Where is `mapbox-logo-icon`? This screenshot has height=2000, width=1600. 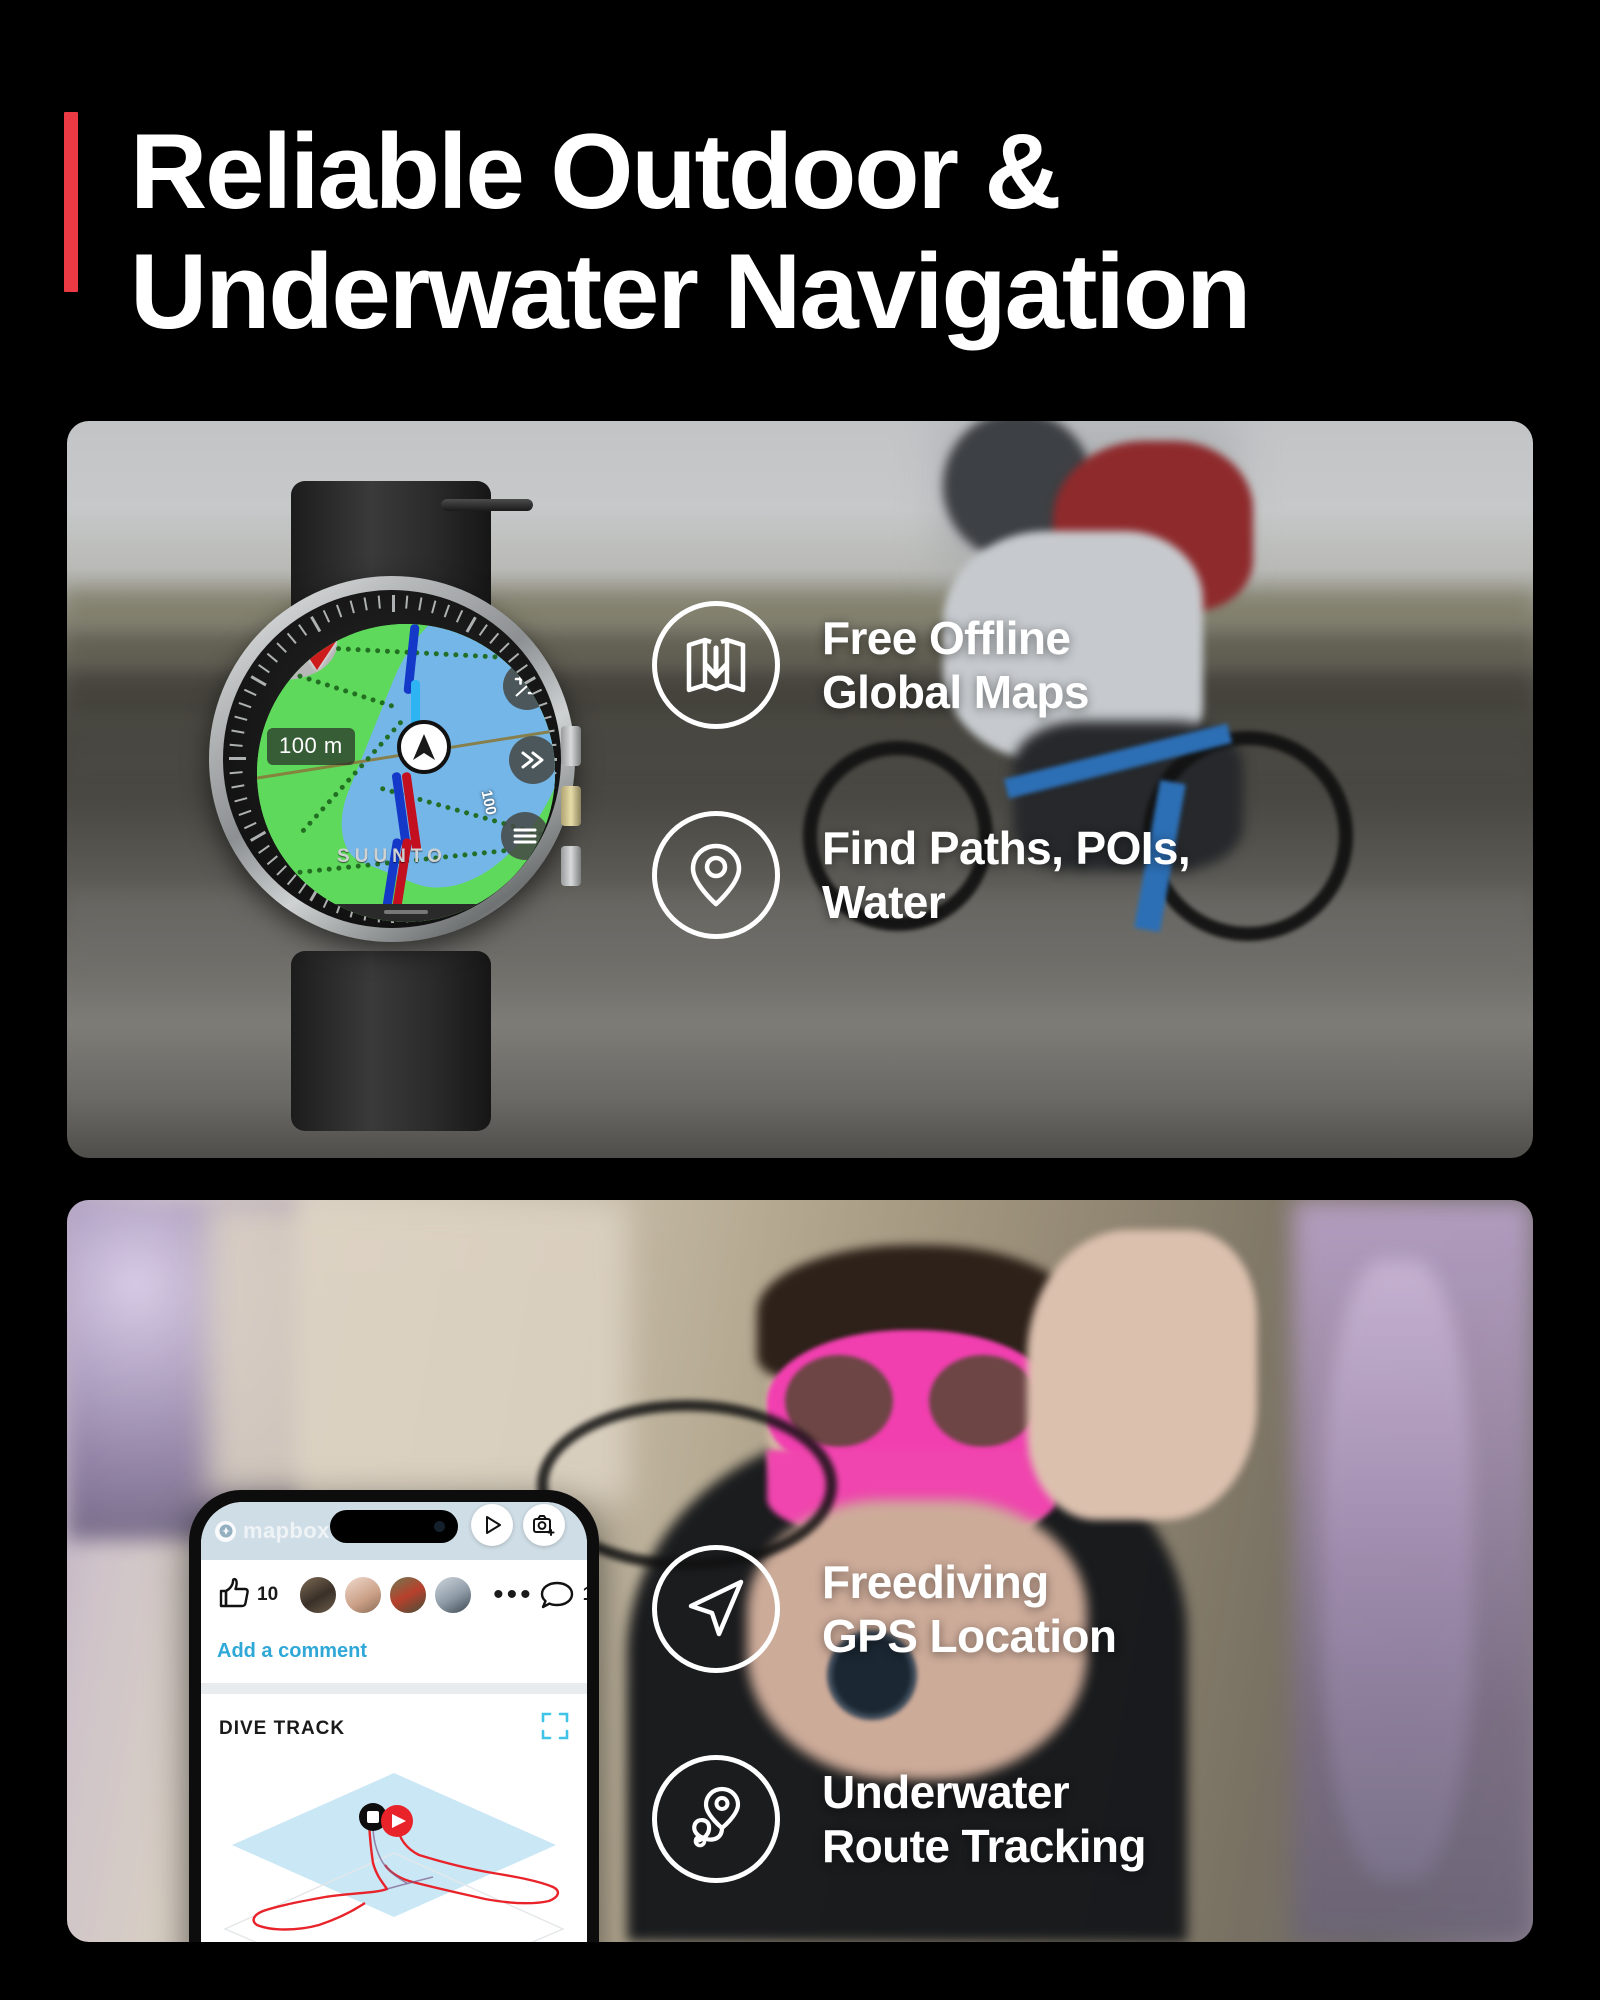
mapbox-logo-icon is located at coordinates (225, 1531).